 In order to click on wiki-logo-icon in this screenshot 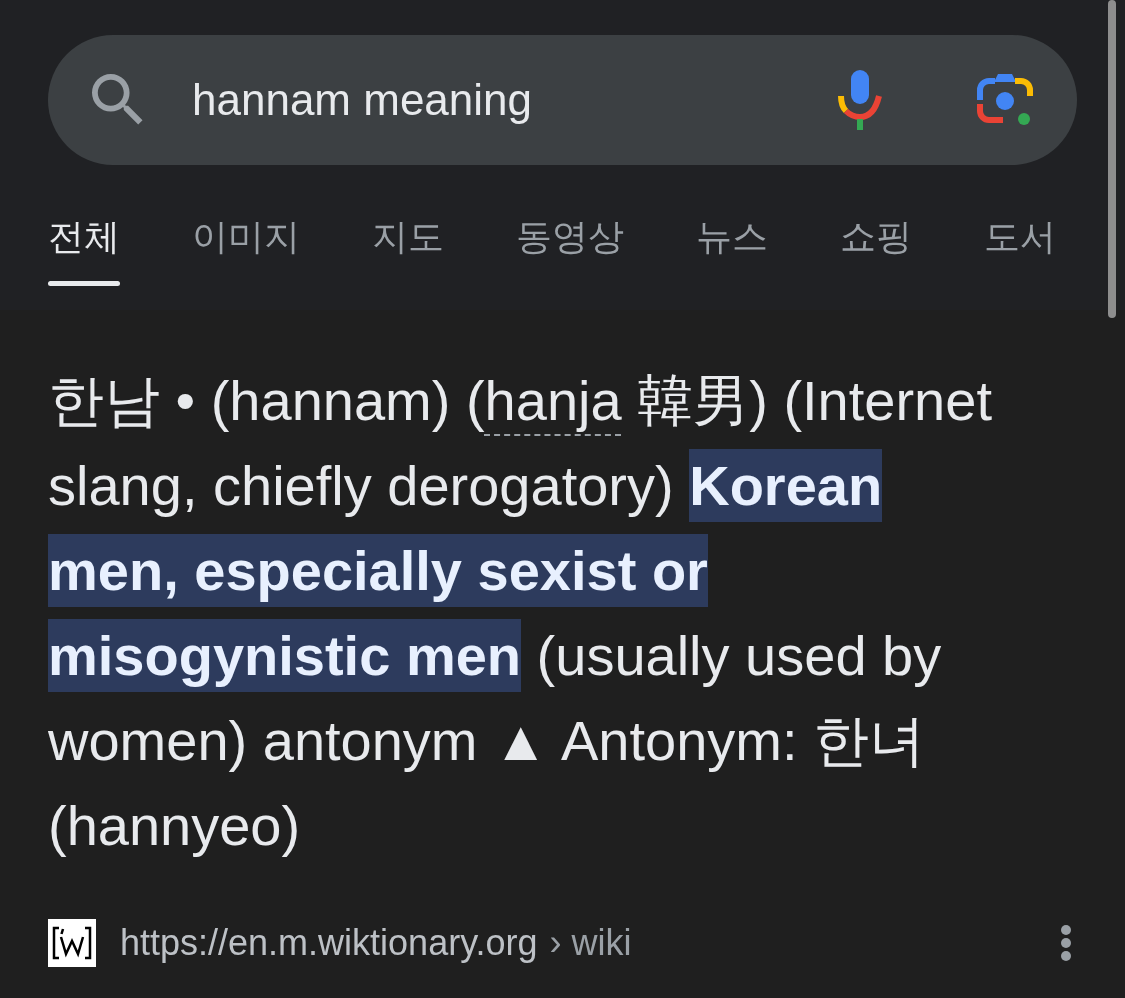, I will do `click(72, 943)`.